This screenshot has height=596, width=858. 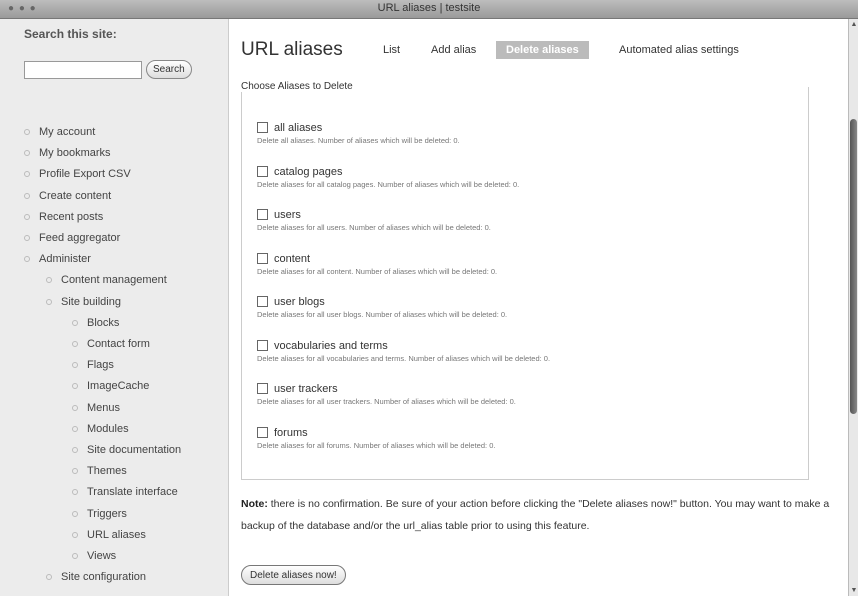 What do you see at coordinates (103, 322) in the screenshot?
I see `sidebar-item-label: Blocks` at bounding box center [103, 322].